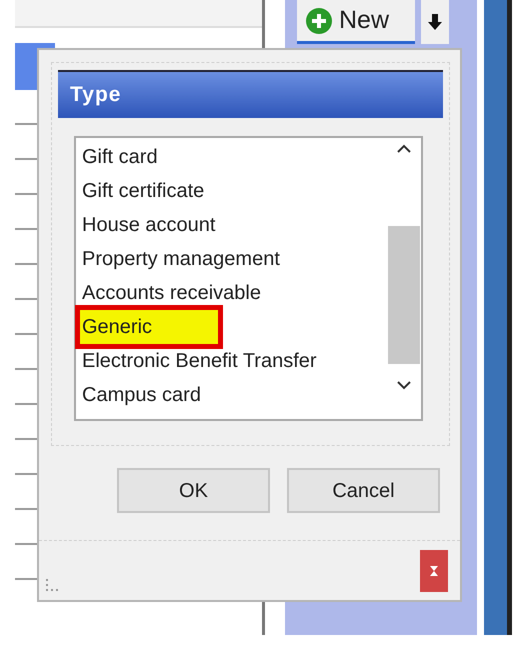  I want to click on dialog-button: Cancel, so click(363, 490).